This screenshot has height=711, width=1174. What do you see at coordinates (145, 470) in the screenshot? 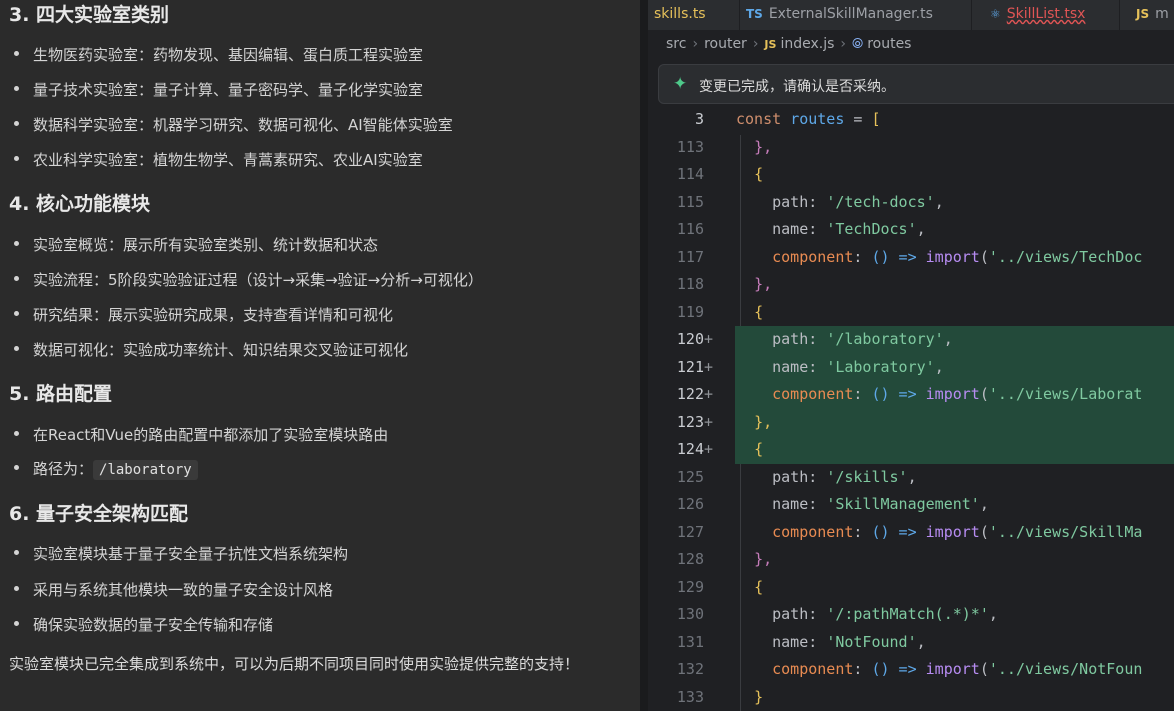
I see `inline-code: /laboratory` at bounding box center [145, 470].